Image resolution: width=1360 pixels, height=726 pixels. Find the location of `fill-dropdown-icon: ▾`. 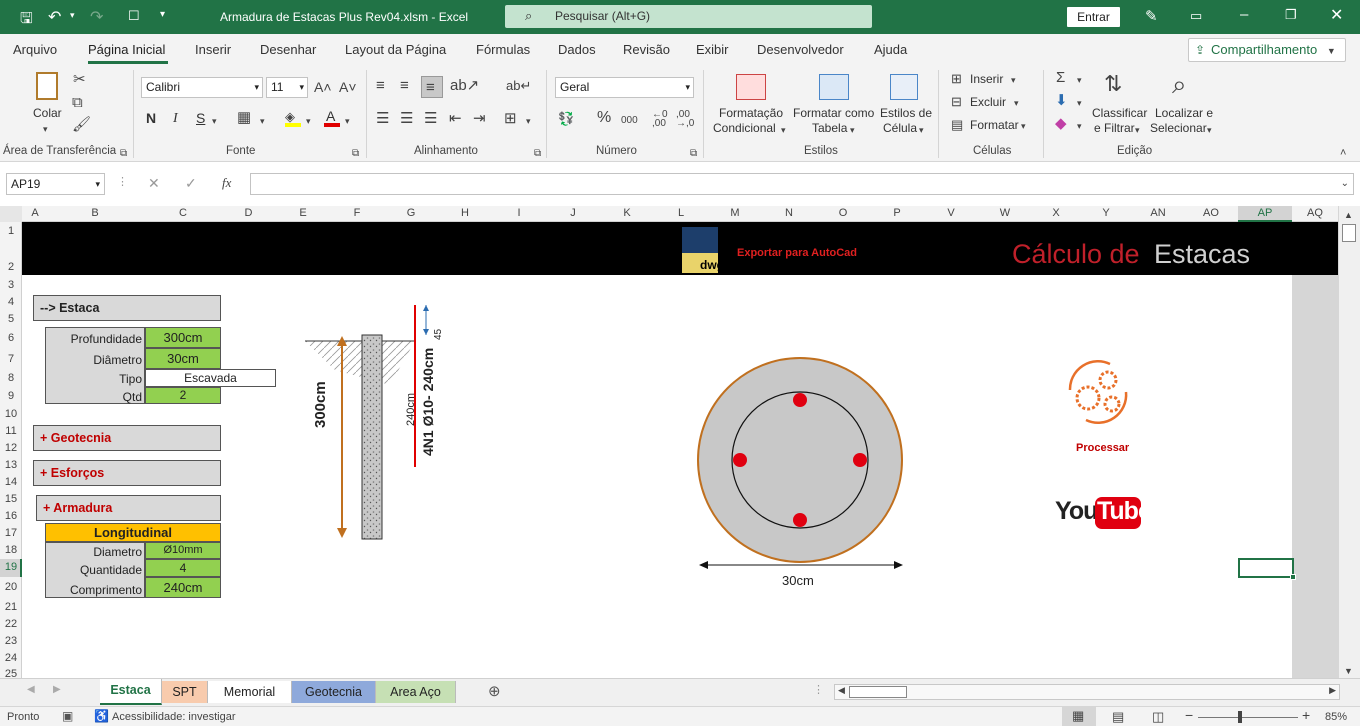

fill-dropdown-icon: ▾ is located at coordinates (308, 121).